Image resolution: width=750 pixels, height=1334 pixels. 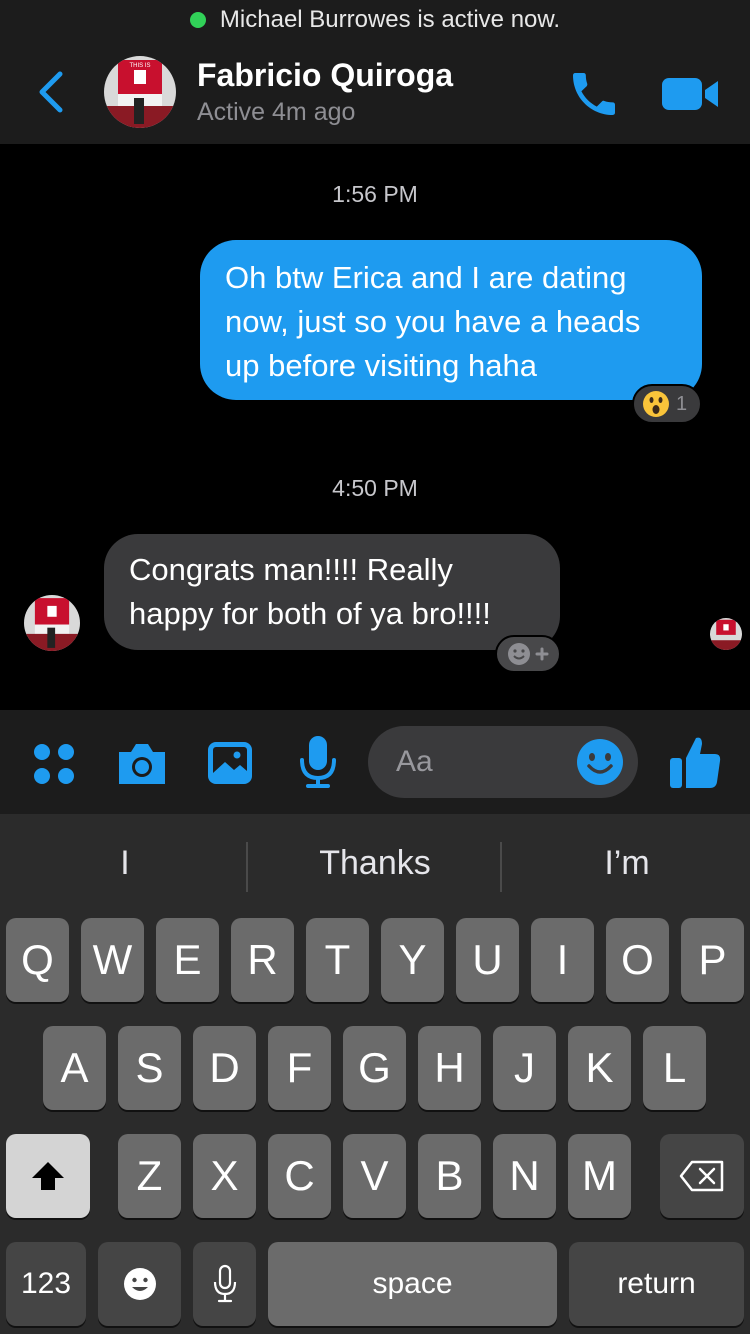 I want to click on voice-record-button, so click(x=318, y=762).